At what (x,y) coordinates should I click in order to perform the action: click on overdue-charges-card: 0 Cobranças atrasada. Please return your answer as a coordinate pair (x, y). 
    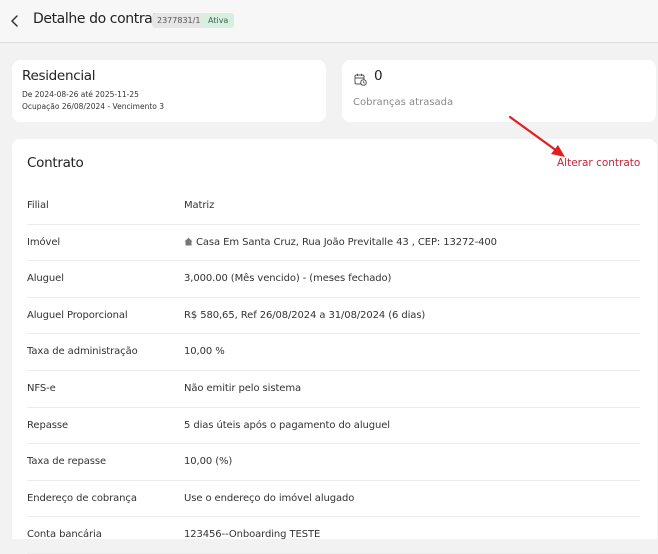
    Looking at the image, I should click on (499, 91).